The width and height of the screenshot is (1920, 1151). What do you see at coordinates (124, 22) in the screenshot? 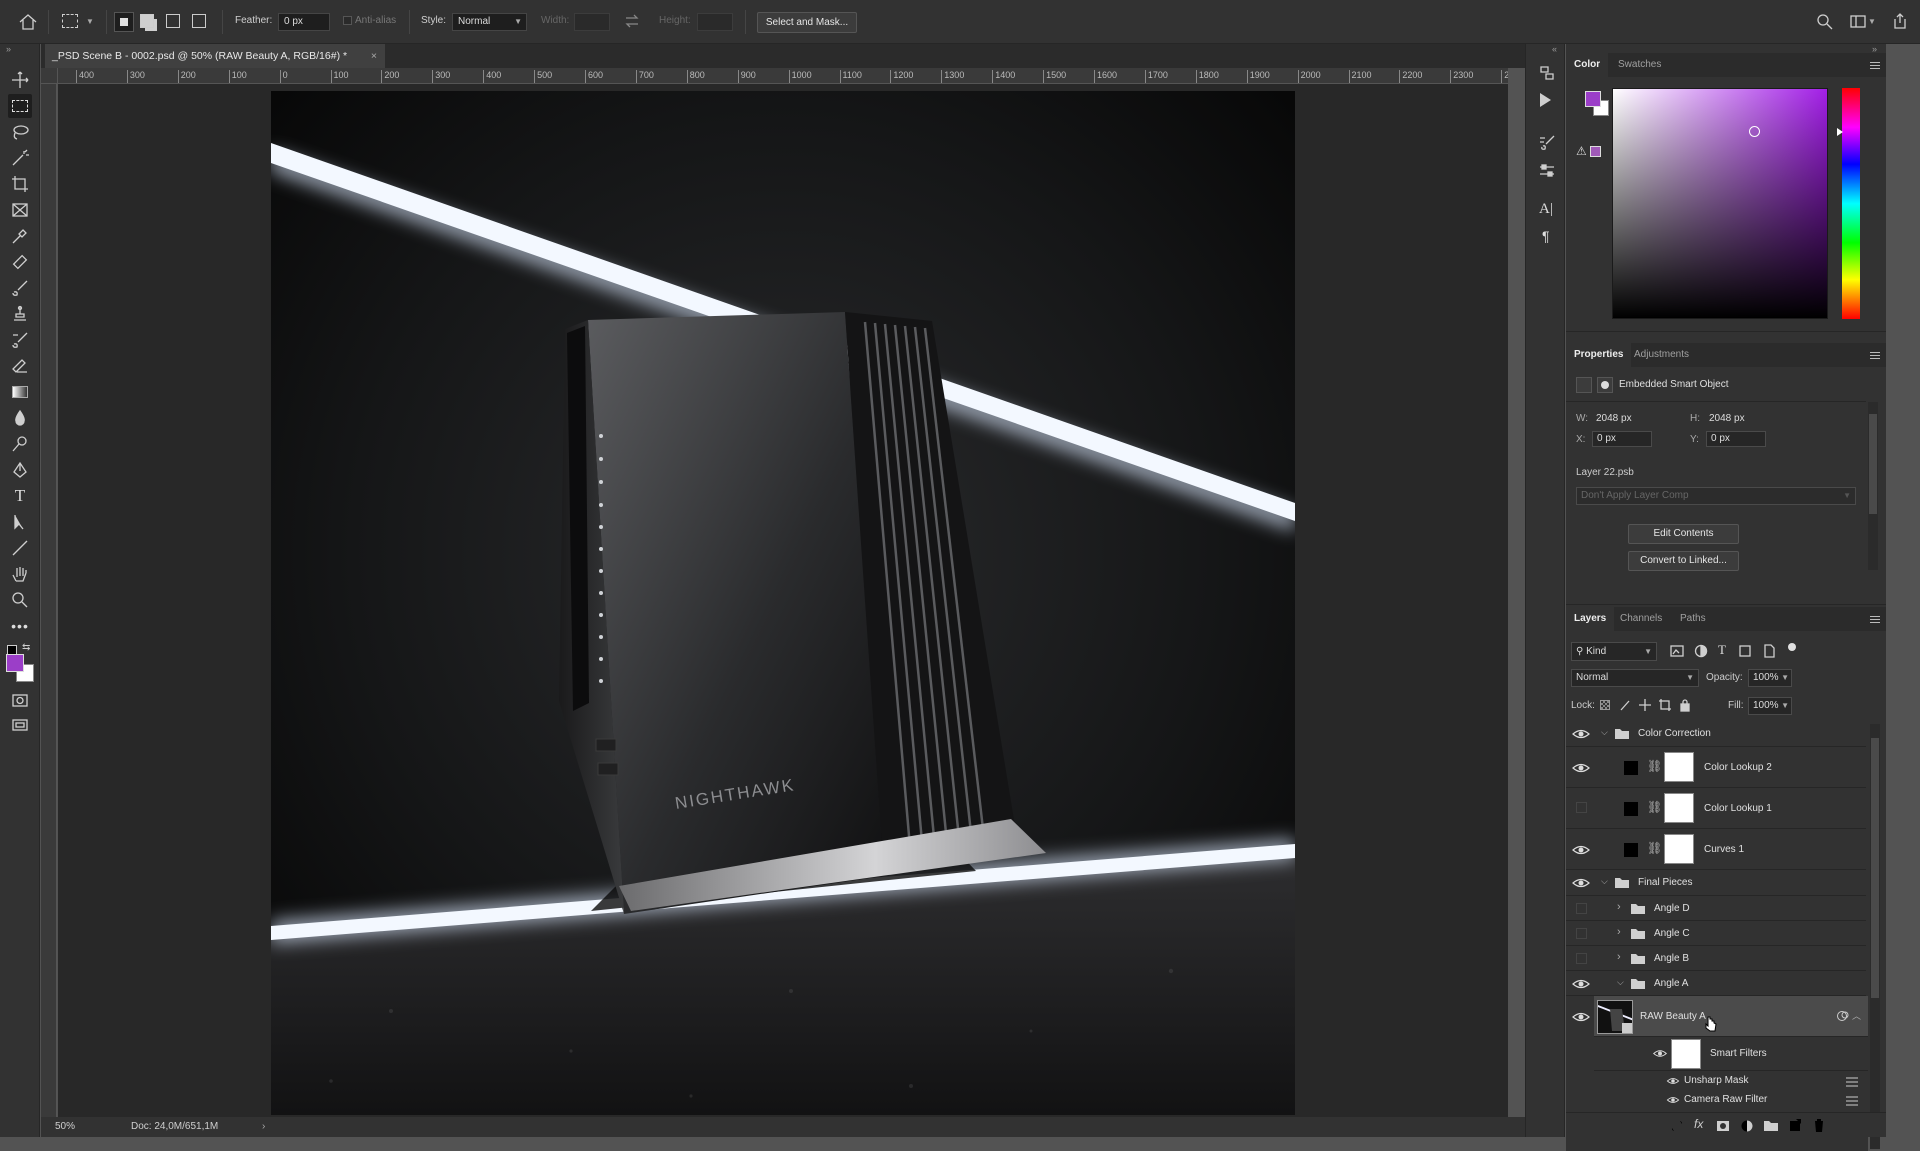
I see `new-selection-button` at bounding box center [124, 22].